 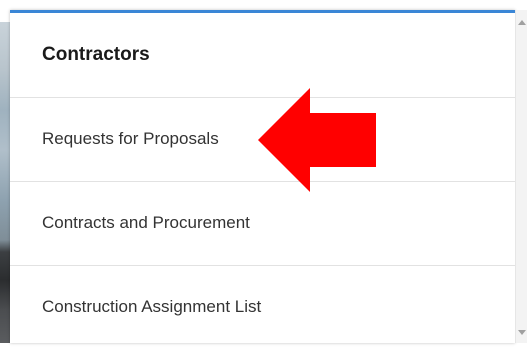 I want to click on menu-item-label: Construction Assignment List, so click(x=152, y=306).